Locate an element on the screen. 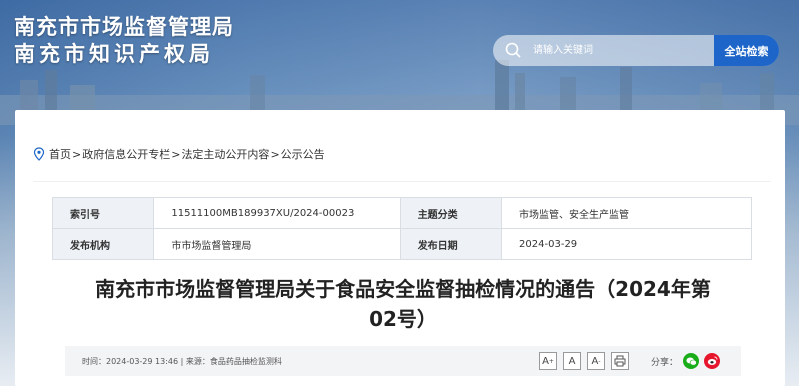 The height and width of the screenshot is (386, 799). article-title-line2: 02号） is located at coordinates (403, 319).